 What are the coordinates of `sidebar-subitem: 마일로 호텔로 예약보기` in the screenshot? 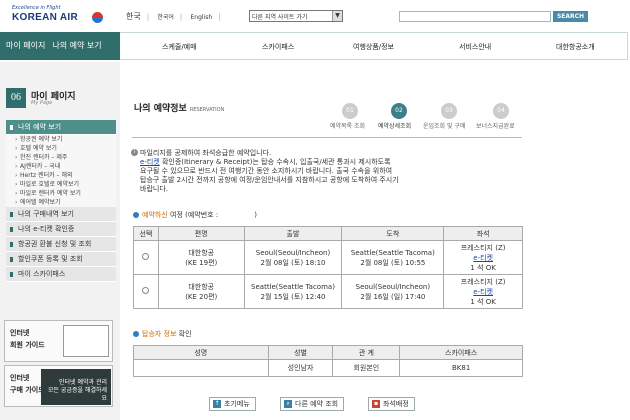 It's located at (61, 184).